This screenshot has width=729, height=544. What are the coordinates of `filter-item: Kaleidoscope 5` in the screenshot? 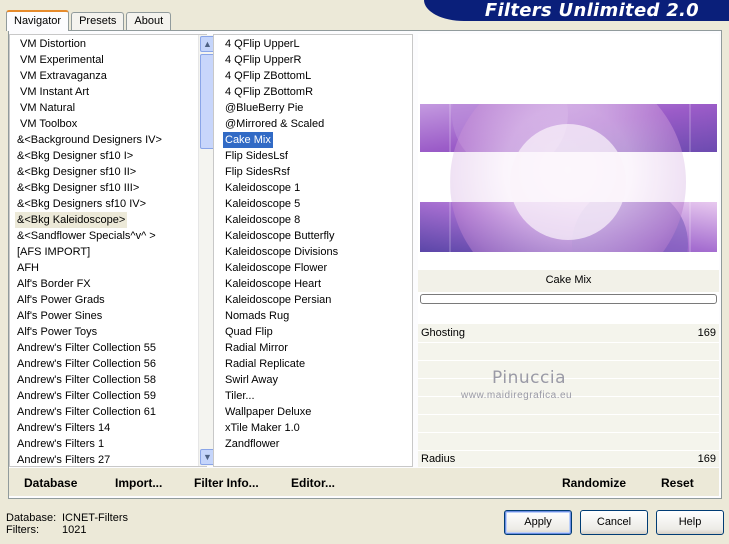 It's located at (262, 204).